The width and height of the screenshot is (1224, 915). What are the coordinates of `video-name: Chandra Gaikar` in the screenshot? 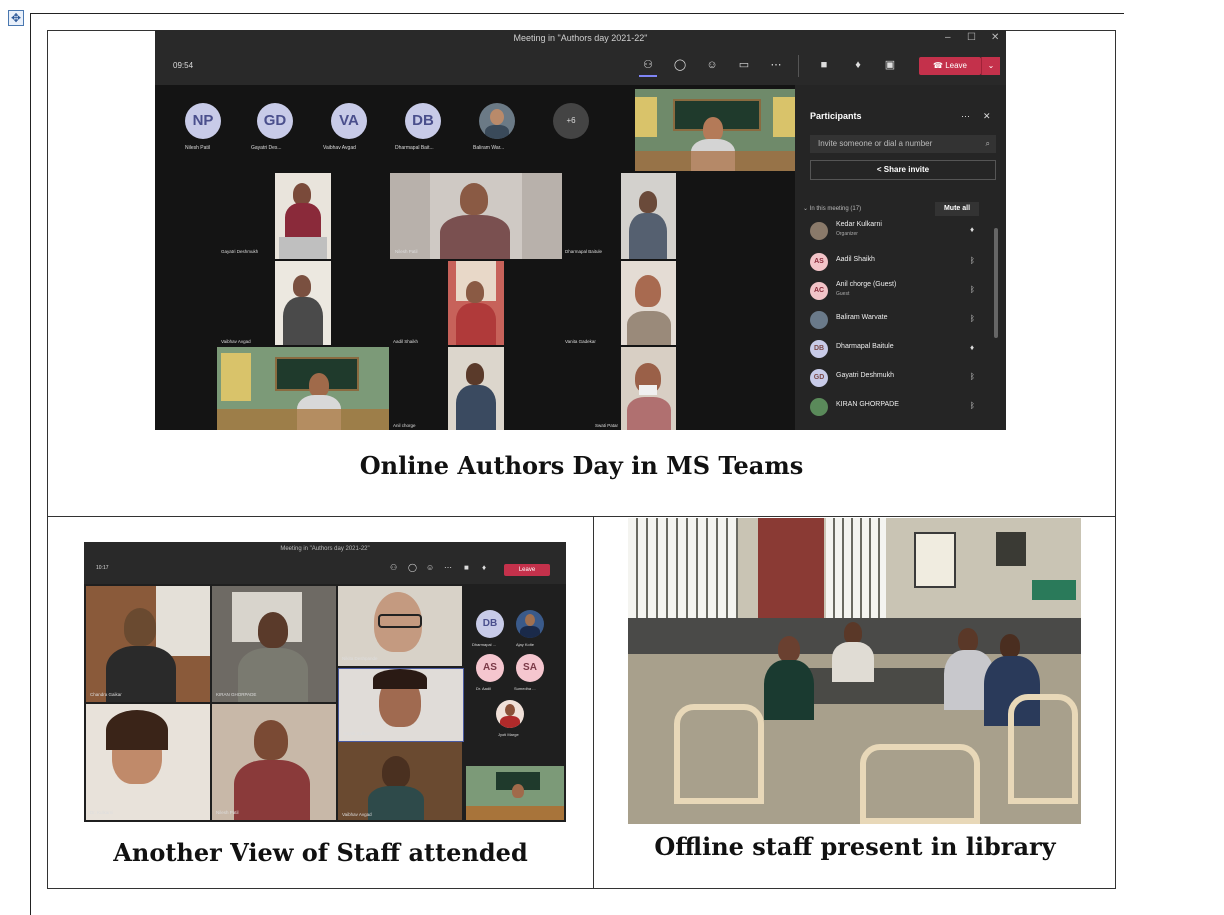 It's located at (106, 694).